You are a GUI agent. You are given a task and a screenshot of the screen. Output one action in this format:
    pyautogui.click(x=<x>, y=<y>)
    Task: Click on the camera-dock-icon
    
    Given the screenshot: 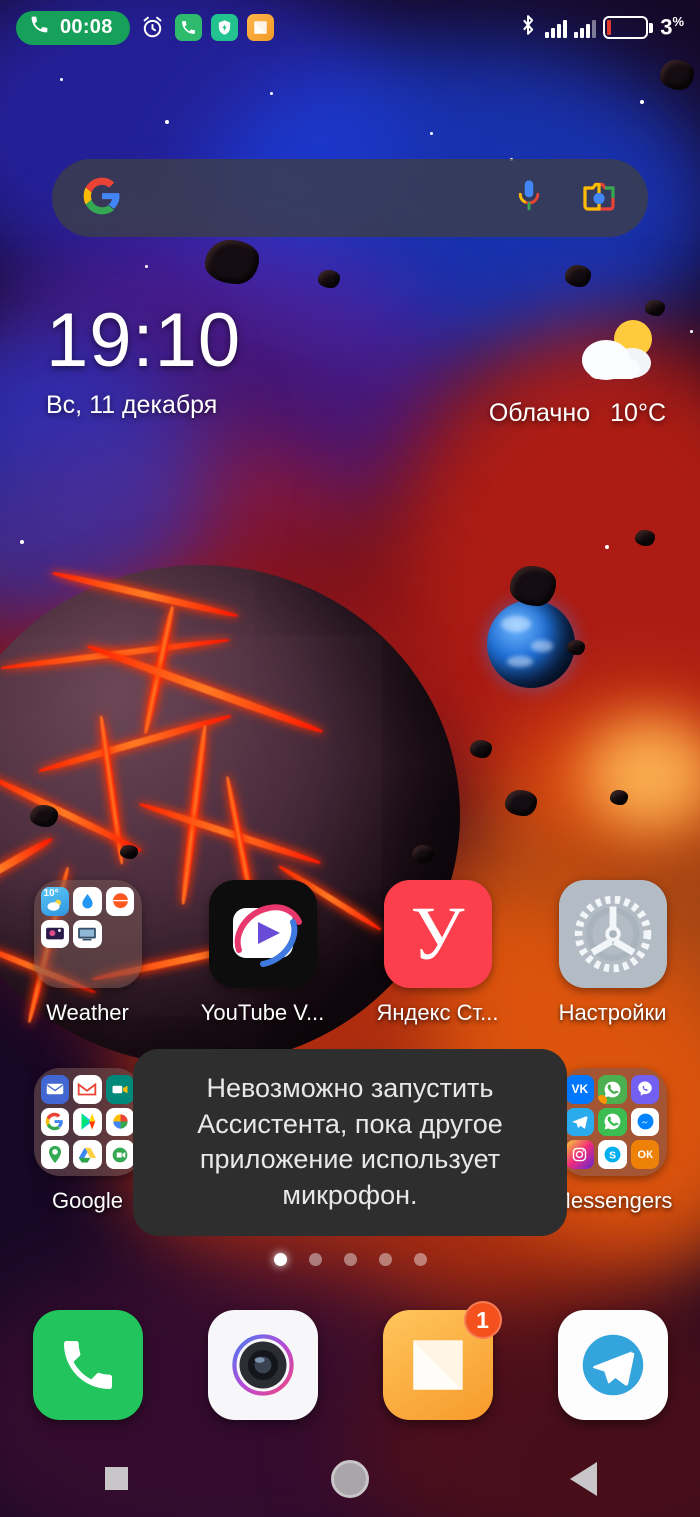 What is the action you would take?
    pyautogui.click(x=262, y=1365)
    